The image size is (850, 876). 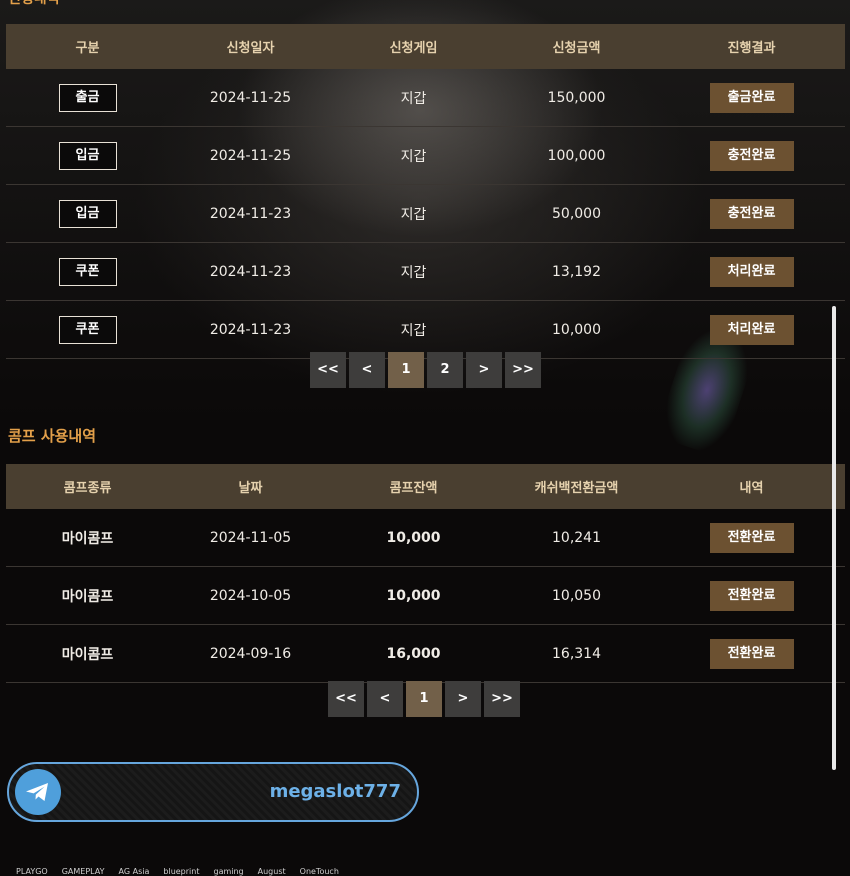 I want to click on telegram-handle: megaslot777, so click(x=335, y=791).